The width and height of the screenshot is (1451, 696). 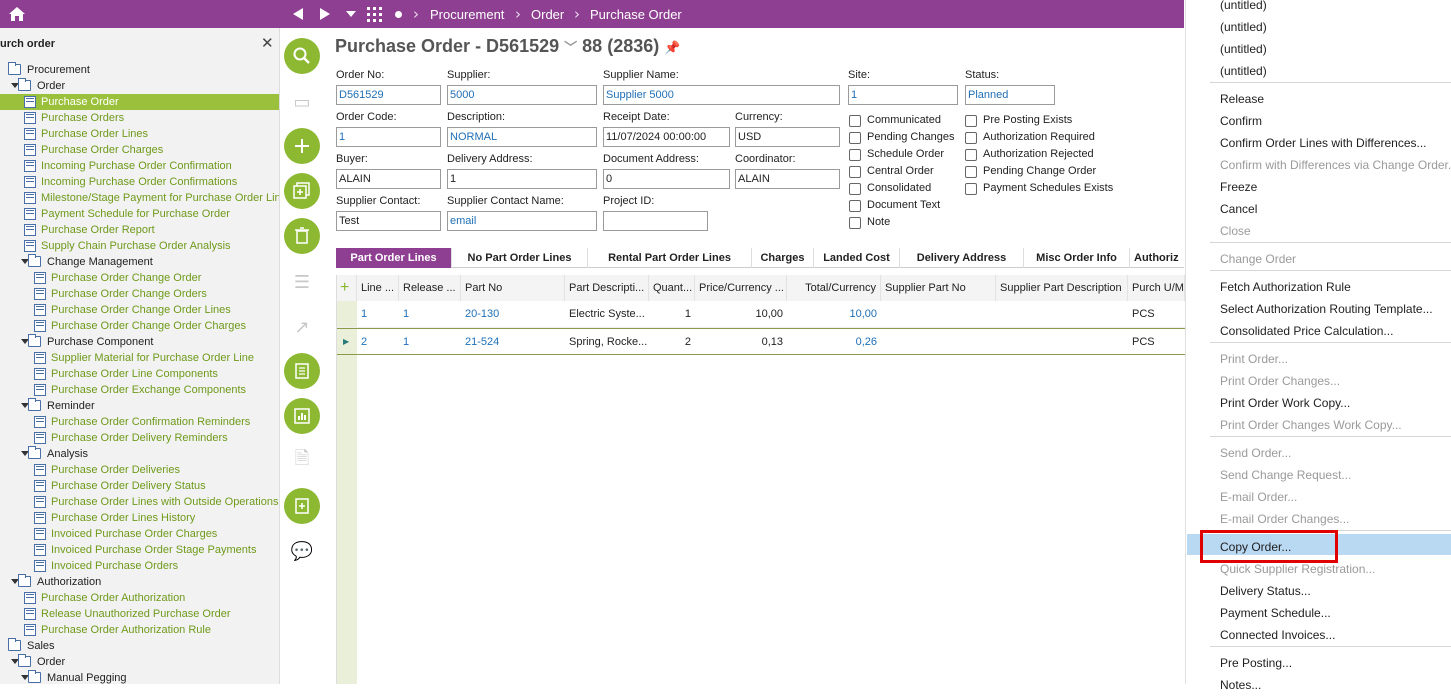 I want to click on tree-item: Purchase Order Exchange Components, so click(x=139, y=390).